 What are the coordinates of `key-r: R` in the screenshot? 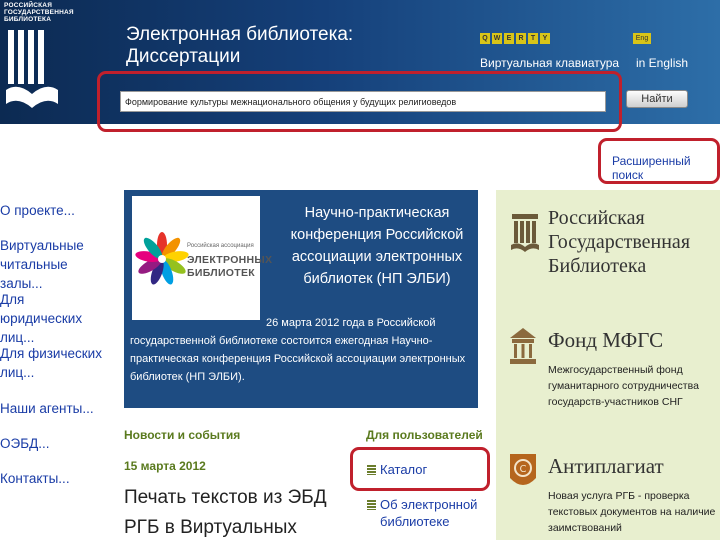 It's located at (521, 38).